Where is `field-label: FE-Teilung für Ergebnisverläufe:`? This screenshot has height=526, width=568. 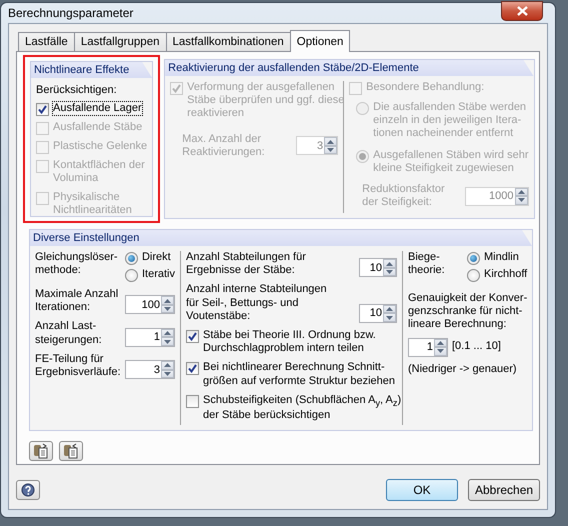 field-label: FE-Teilung für Ergebnisverläufe: is located at coordinates (78, 366).